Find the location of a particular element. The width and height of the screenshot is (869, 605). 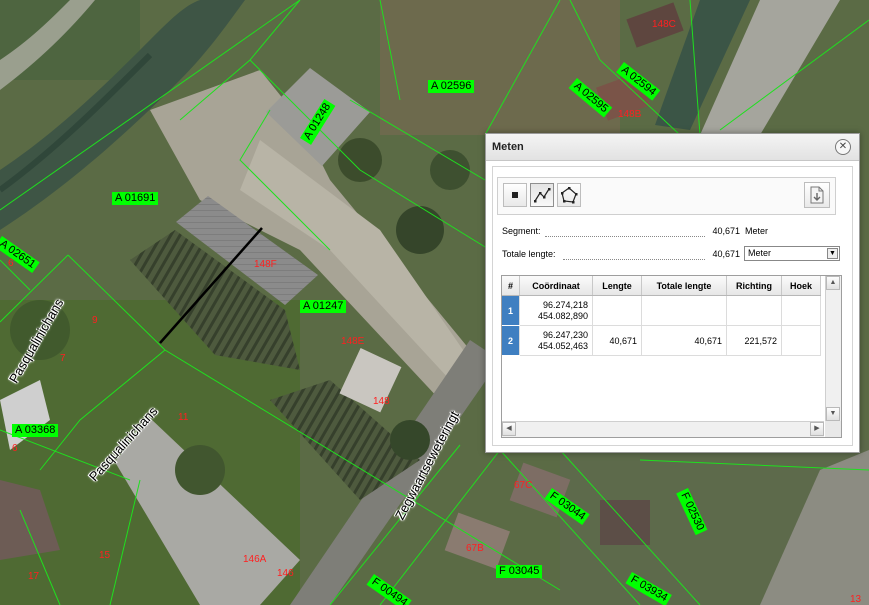

house-number: 146 is located at coordinates (285, 573).